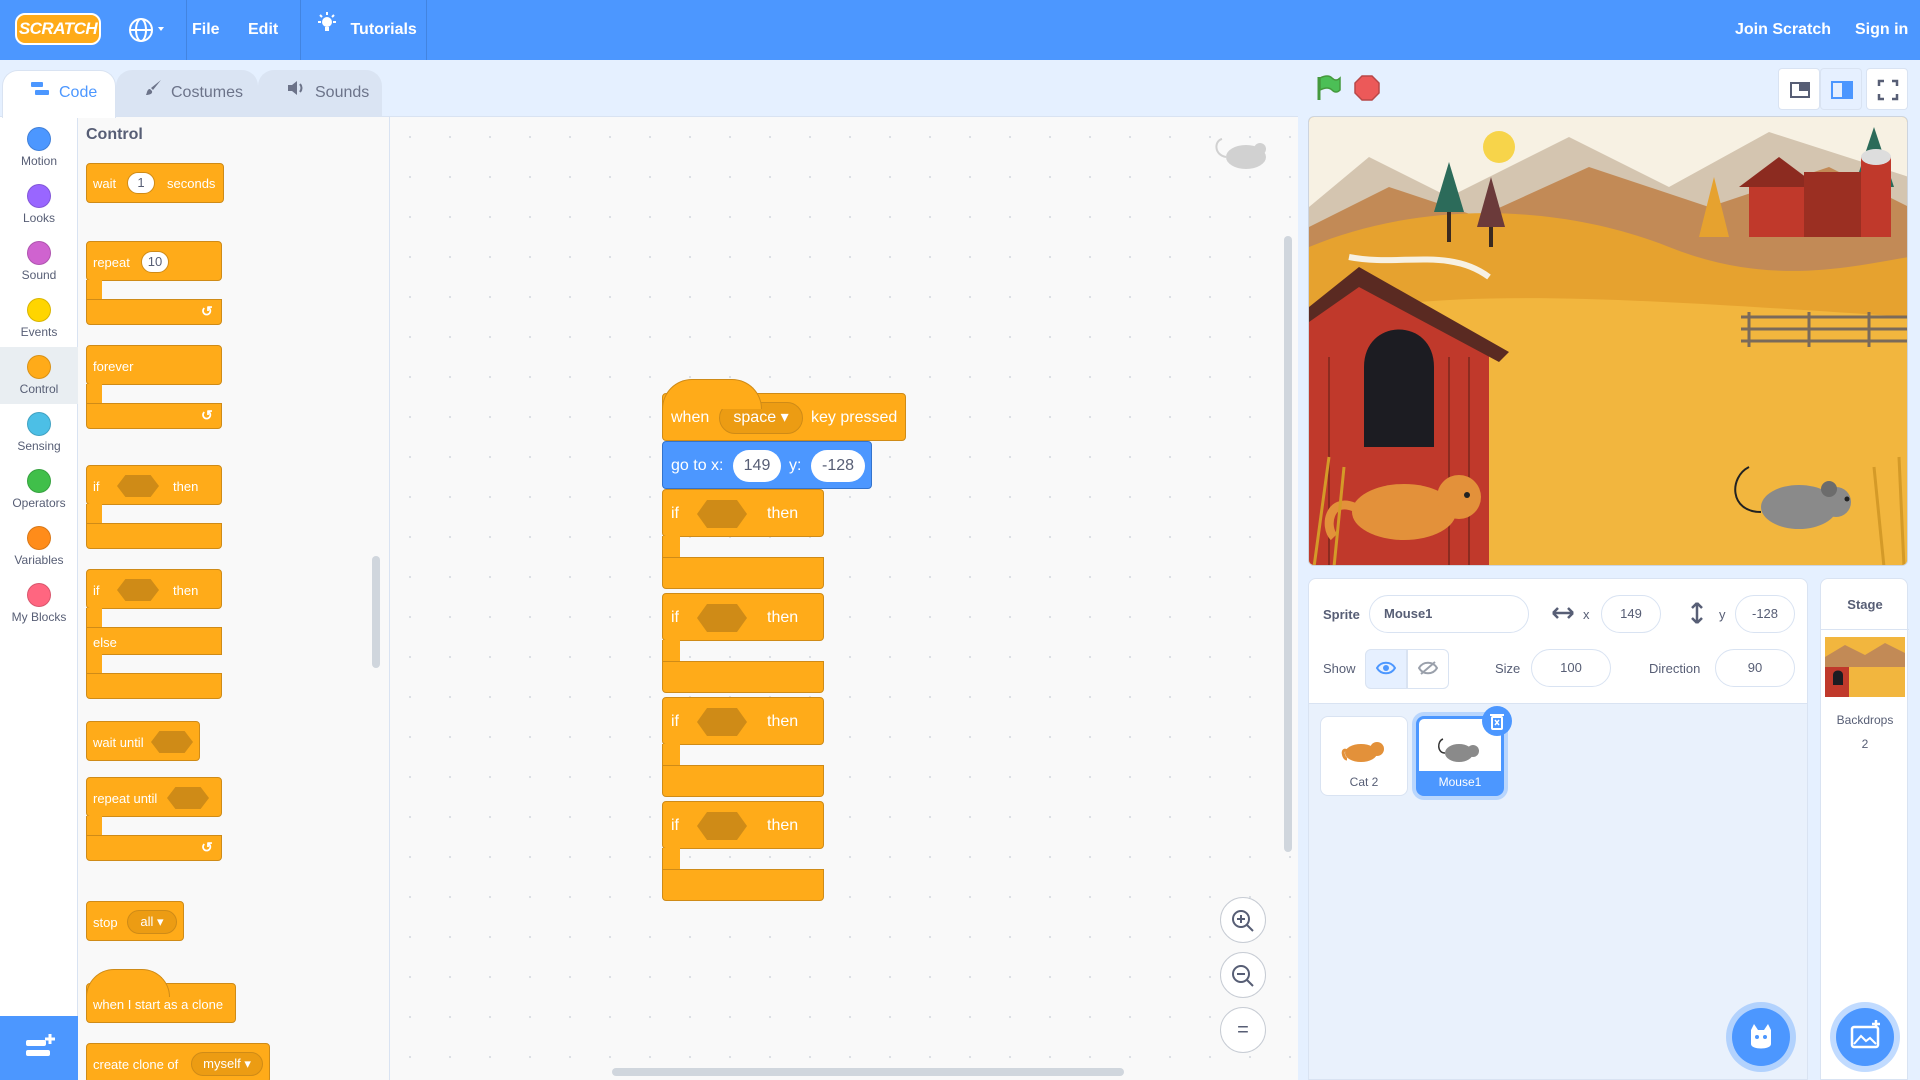 This screenshot has height=1080, width=1920. Describe the element at coordinates (1865, 604) in the screenshot. I see `stage-pane-title: Stage` at that location.